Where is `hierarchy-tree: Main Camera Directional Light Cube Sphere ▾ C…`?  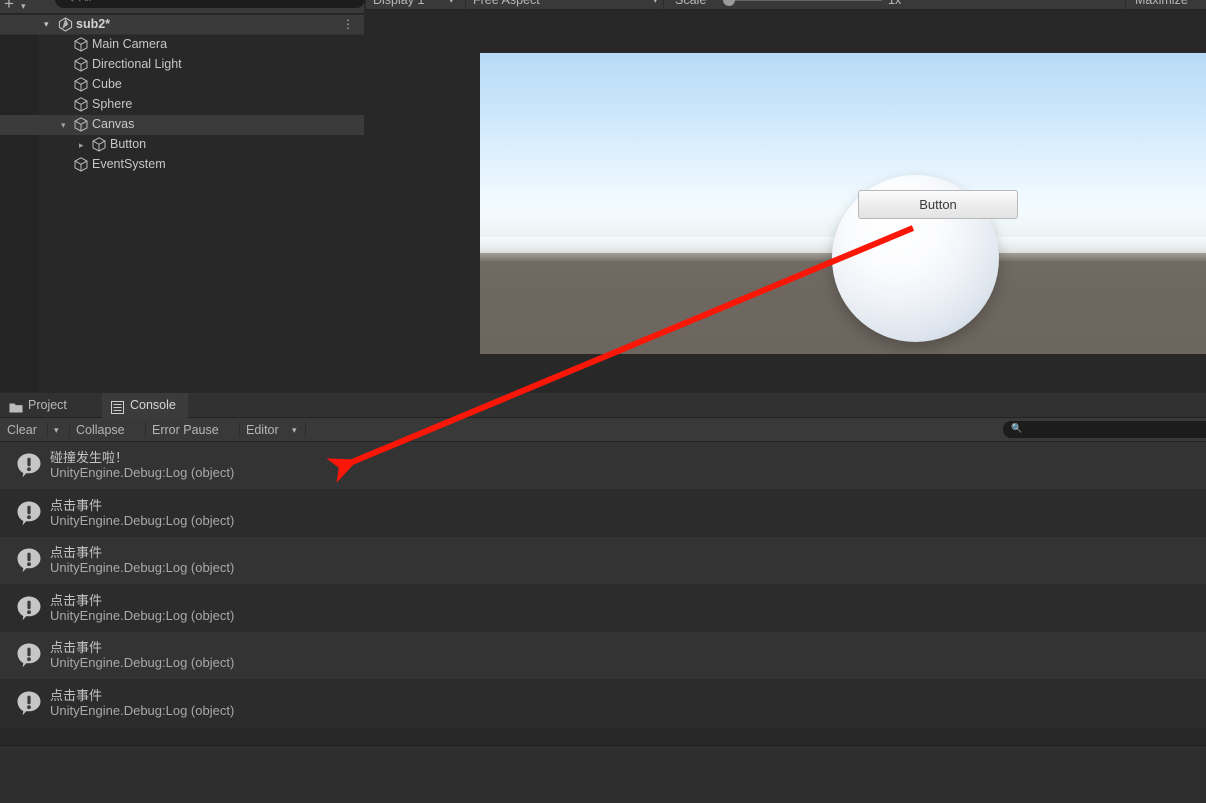
hierarchy-tree: Main Camera Directional Light Cube Sphere ▾ C… is located at coordinates (182, 213).